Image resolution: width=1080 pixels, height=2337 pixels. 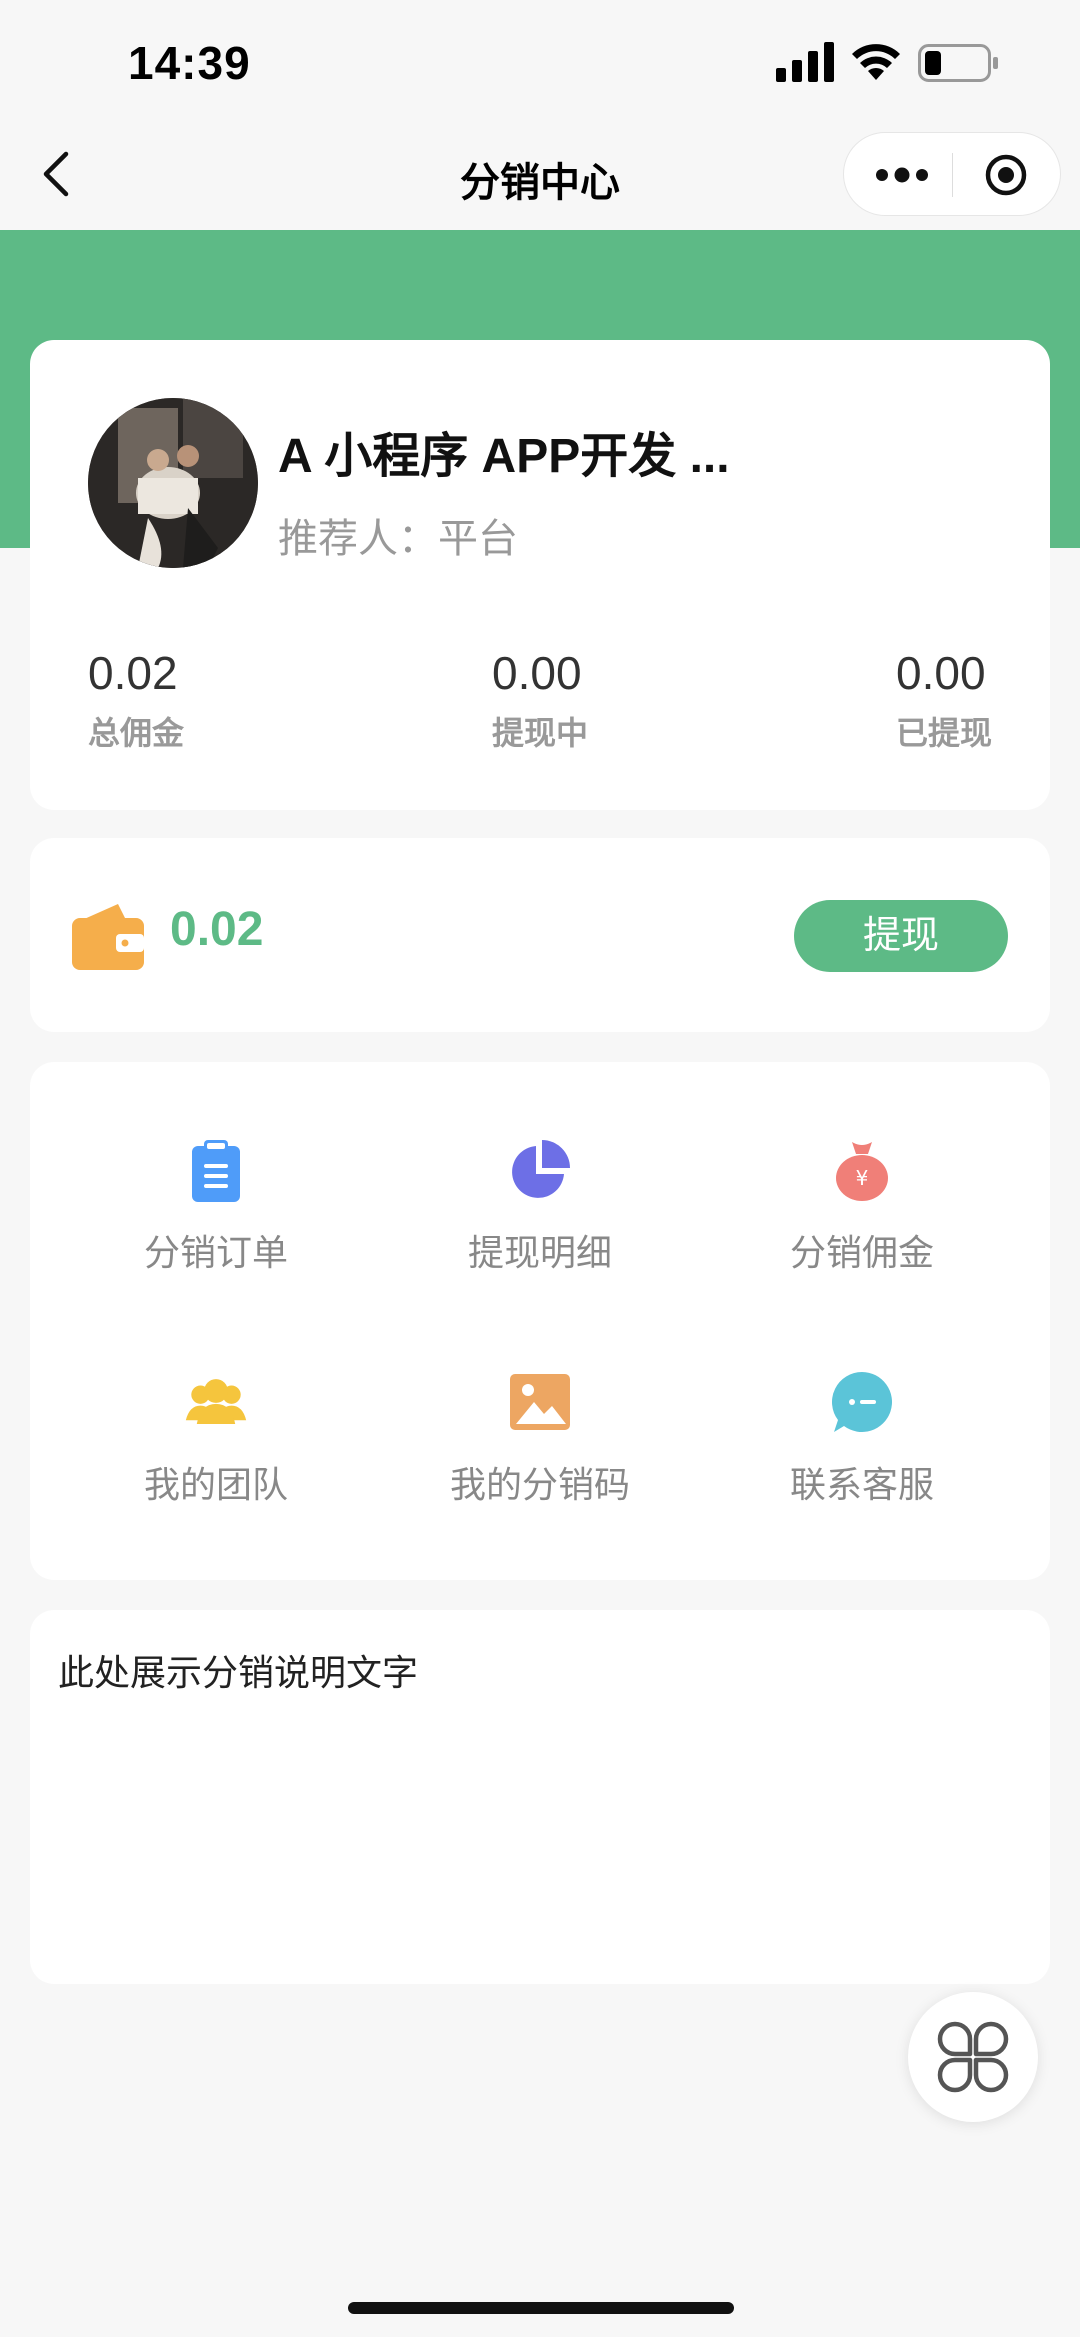 I want to click on image-icon, so click(x=540, y=1402).